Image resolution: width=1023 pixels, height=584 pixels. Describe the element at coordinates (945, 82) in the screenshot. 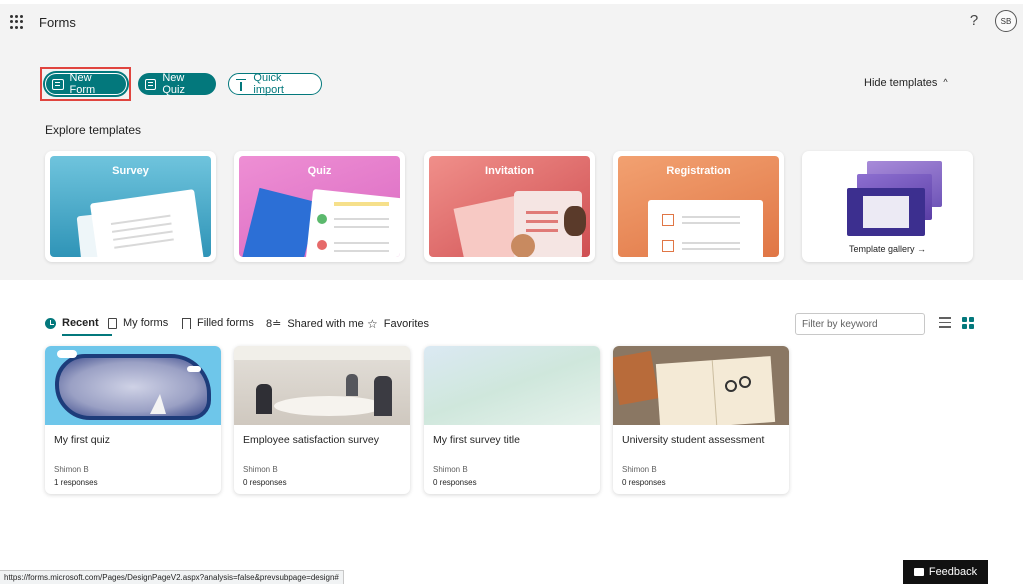

I see `chevron-up-icon: ^` at that location.